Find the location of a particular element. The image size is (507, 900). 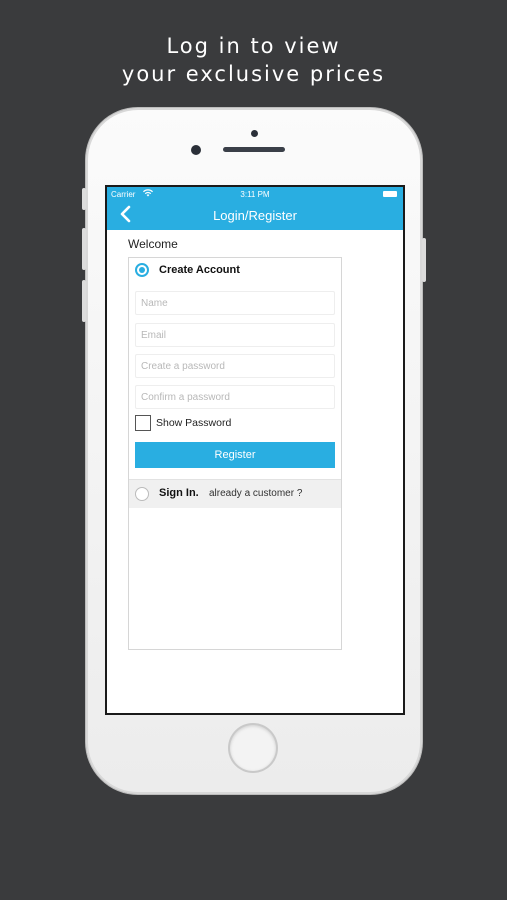

show-password-checkbox is located at coordinates (143, 423).